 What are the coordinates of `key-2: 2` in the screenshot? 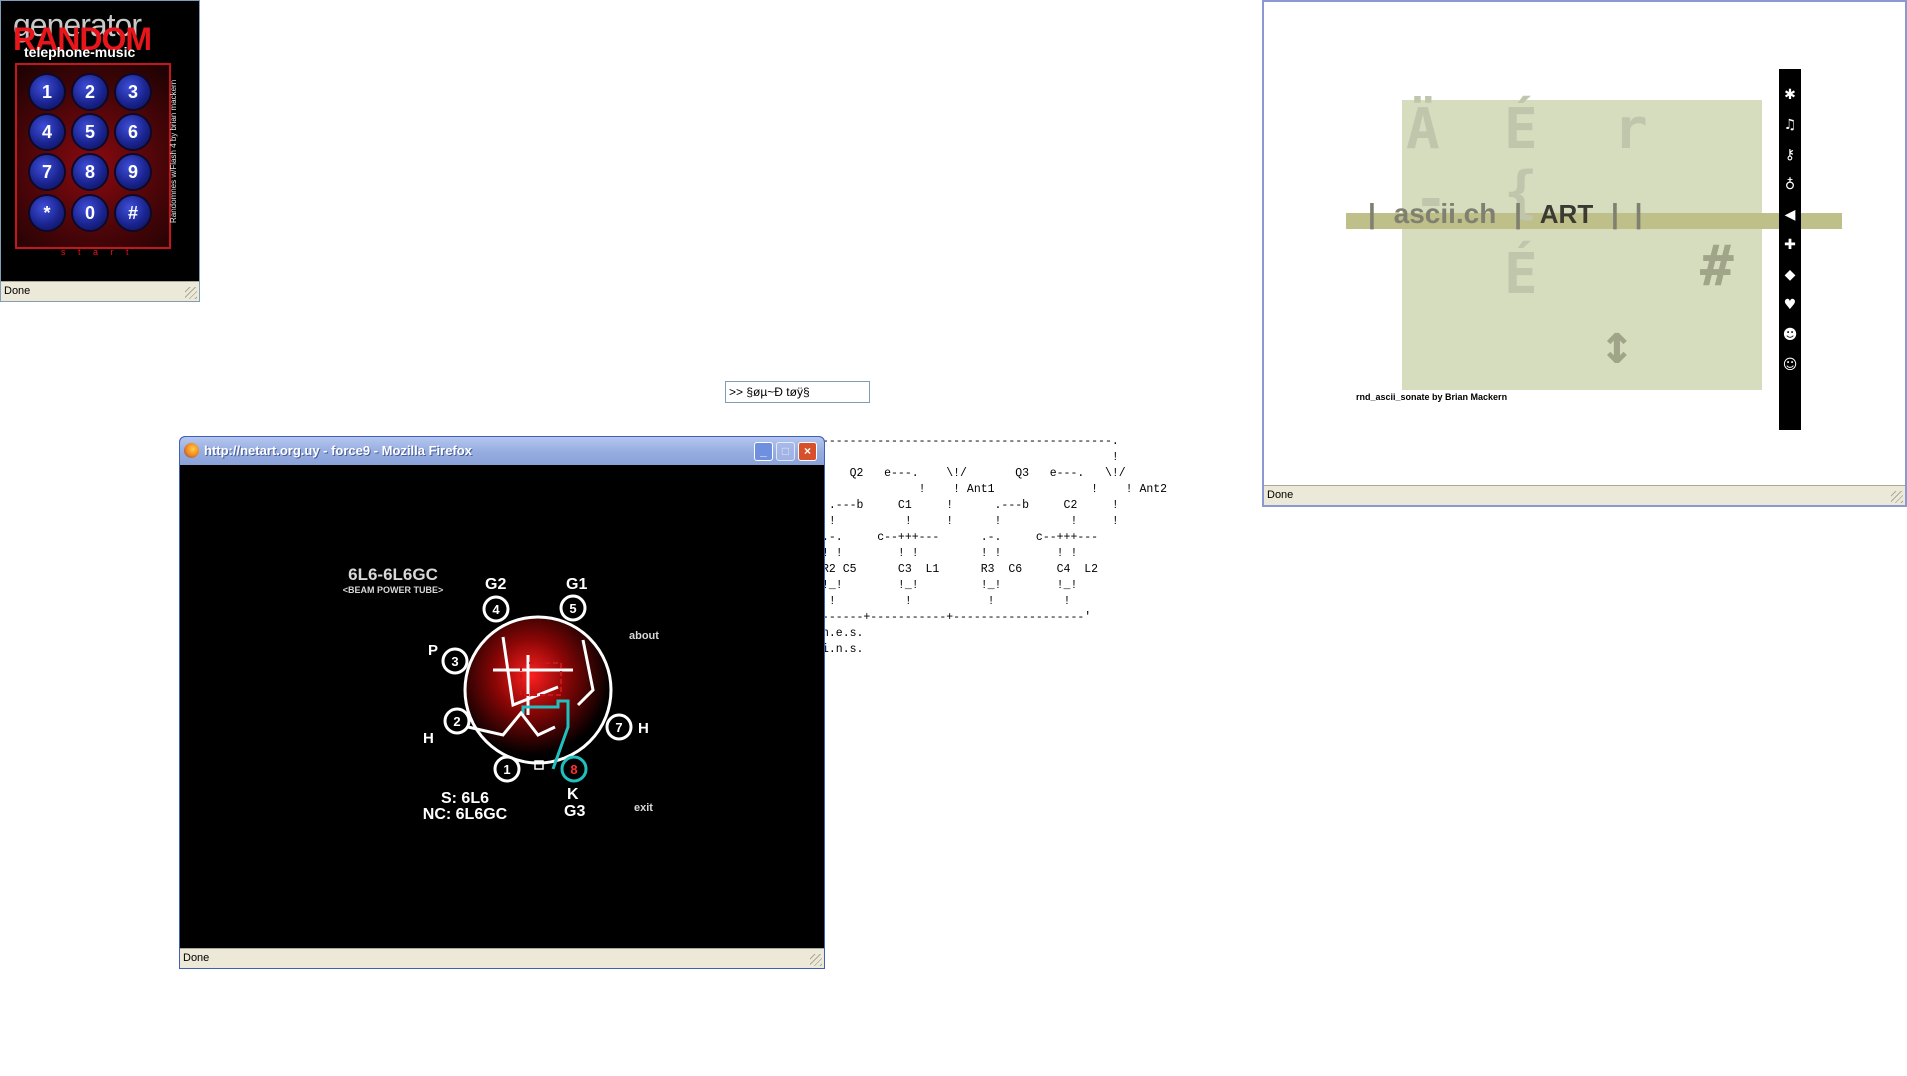 It's located at (90, 92).